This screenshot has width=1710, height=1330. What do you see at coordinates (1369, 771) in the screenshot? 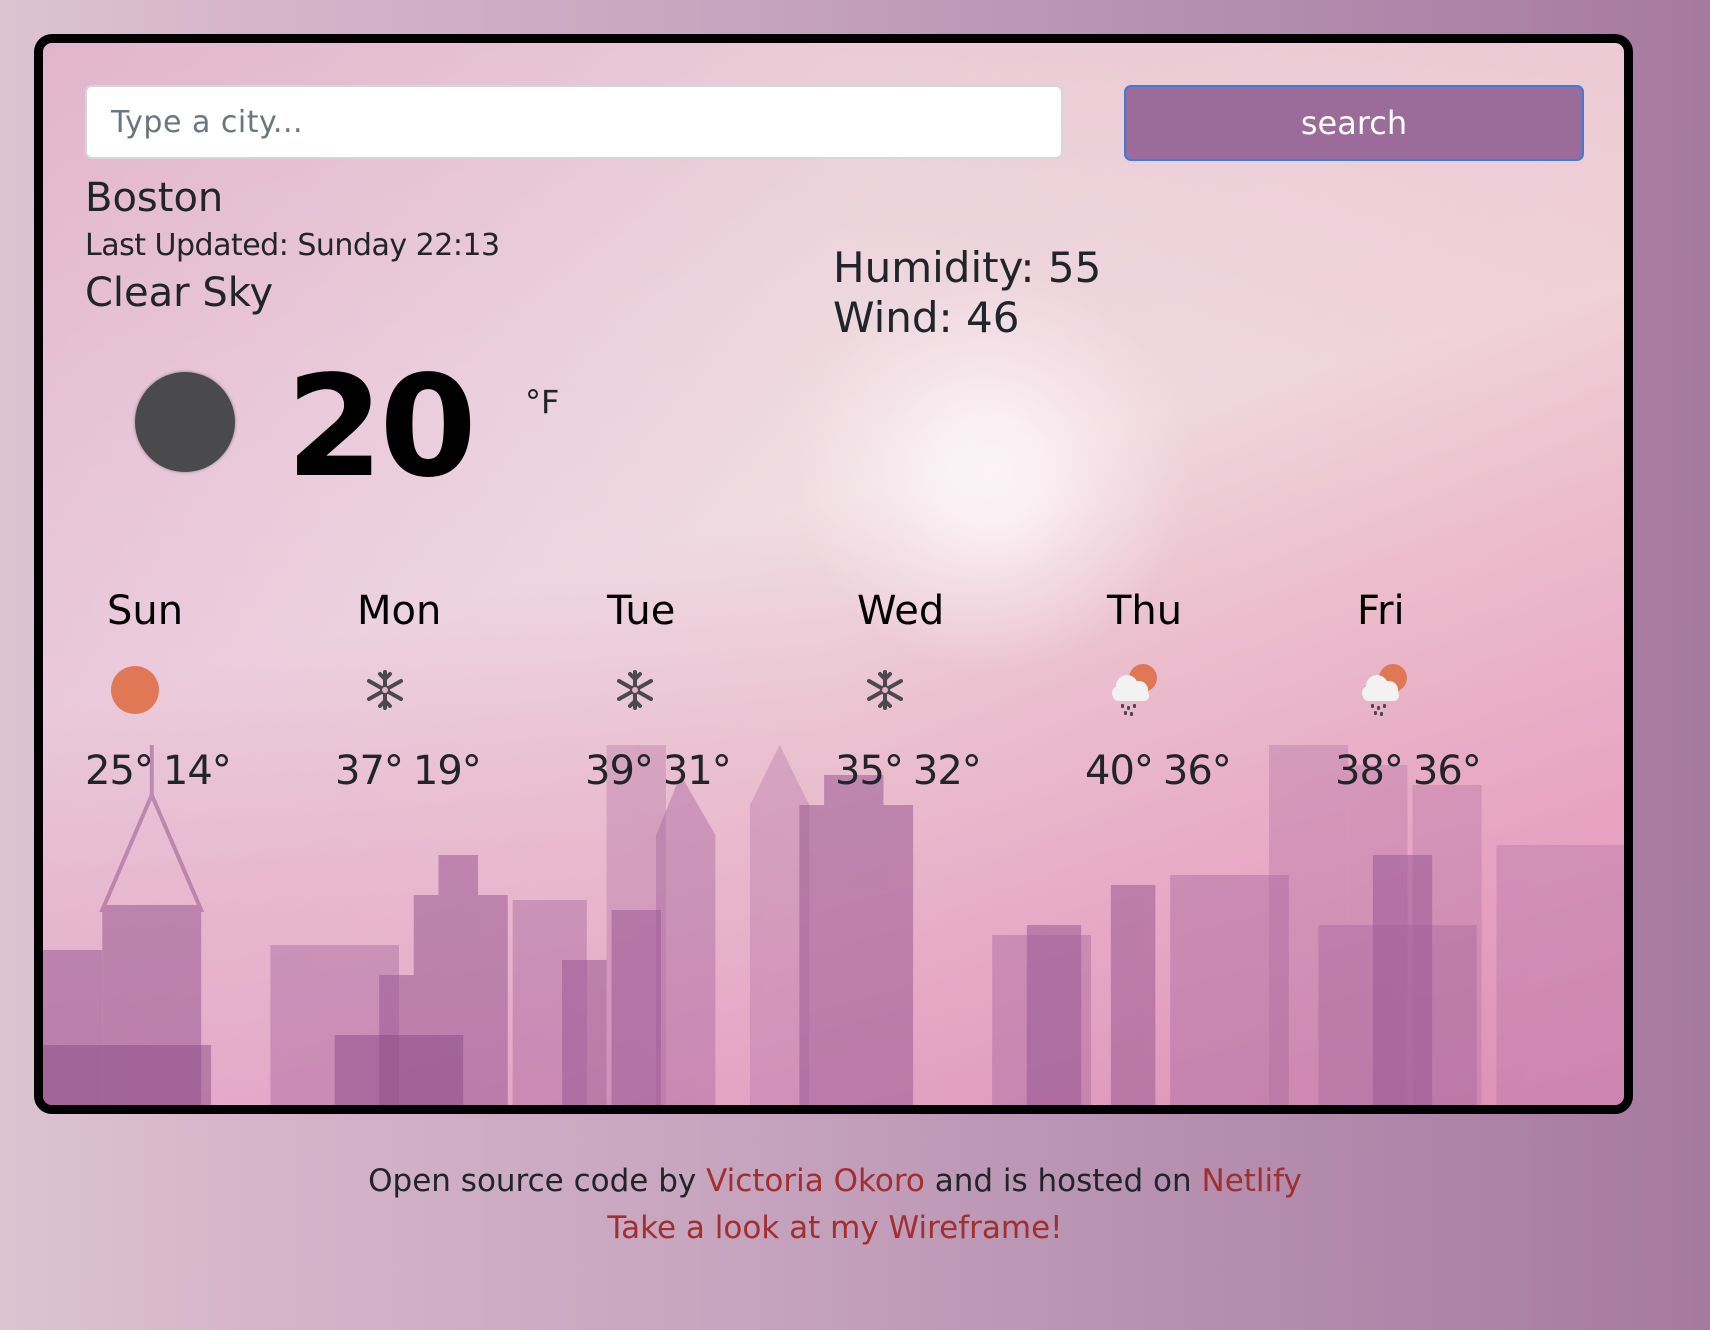
I see `forecast-high: 38°` at bounding box center [1369, 771].